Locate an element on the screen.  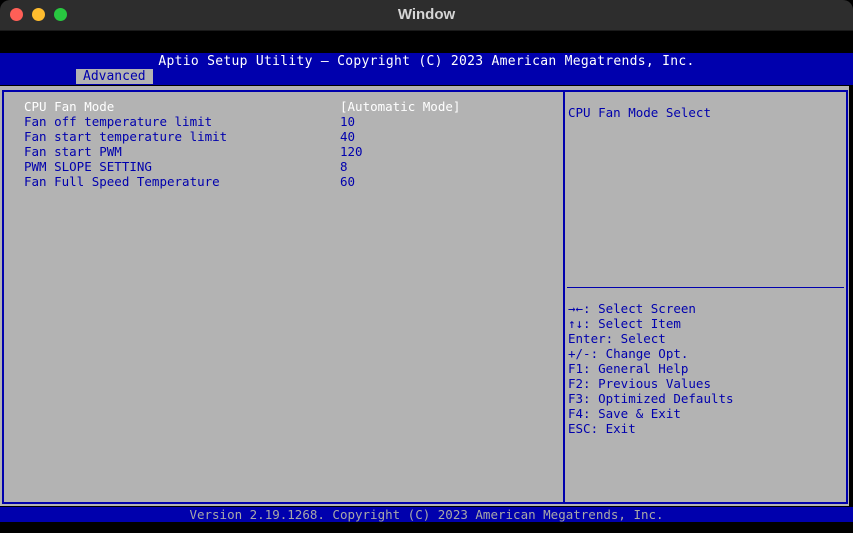
setting-label: PWM SLOPE SETTING is located at coordinates (88, 166).